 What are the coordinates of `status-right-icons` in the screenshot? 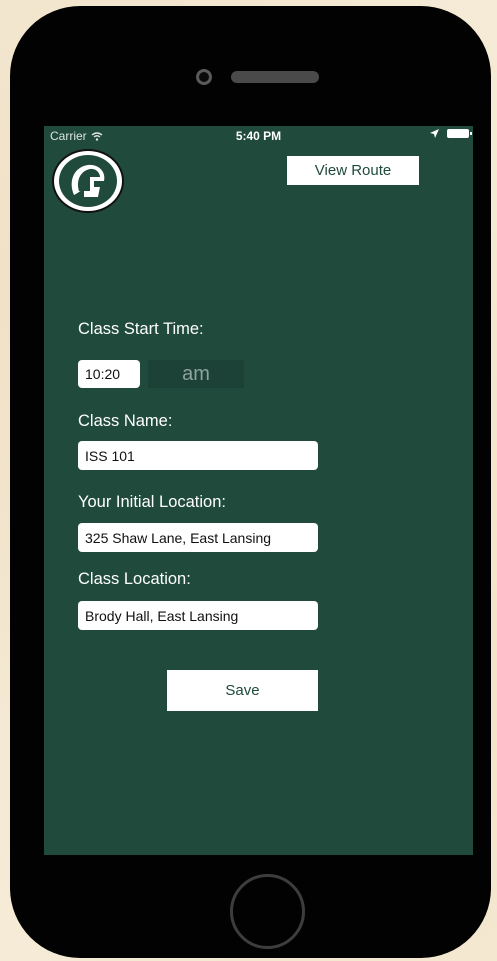 It's located at (451, 133).